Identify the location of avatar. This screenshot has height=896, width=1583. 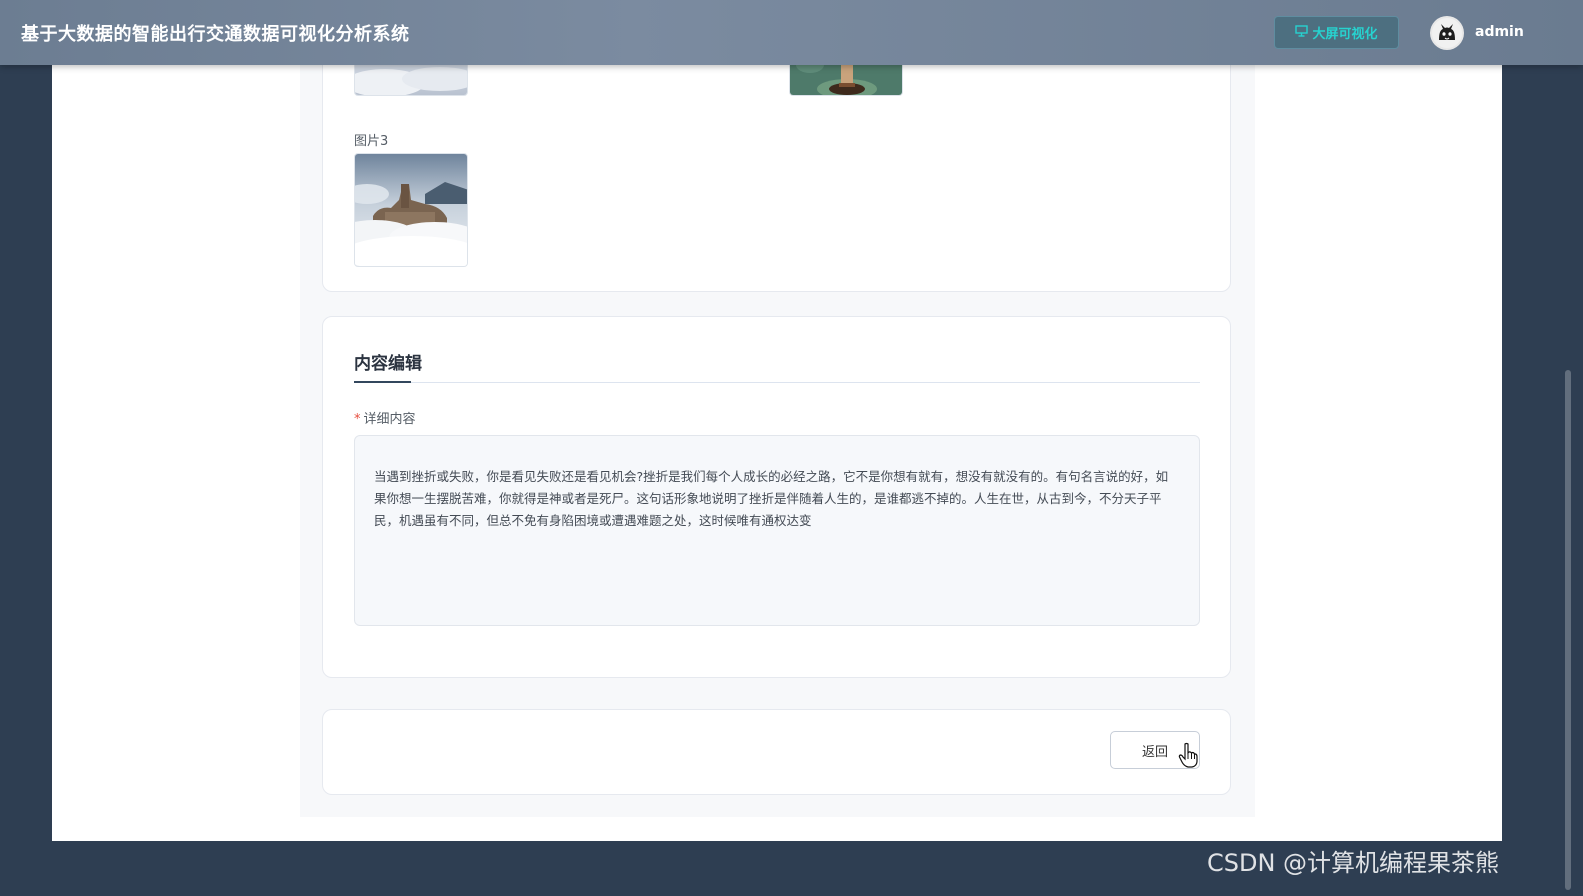
(1447, 33).